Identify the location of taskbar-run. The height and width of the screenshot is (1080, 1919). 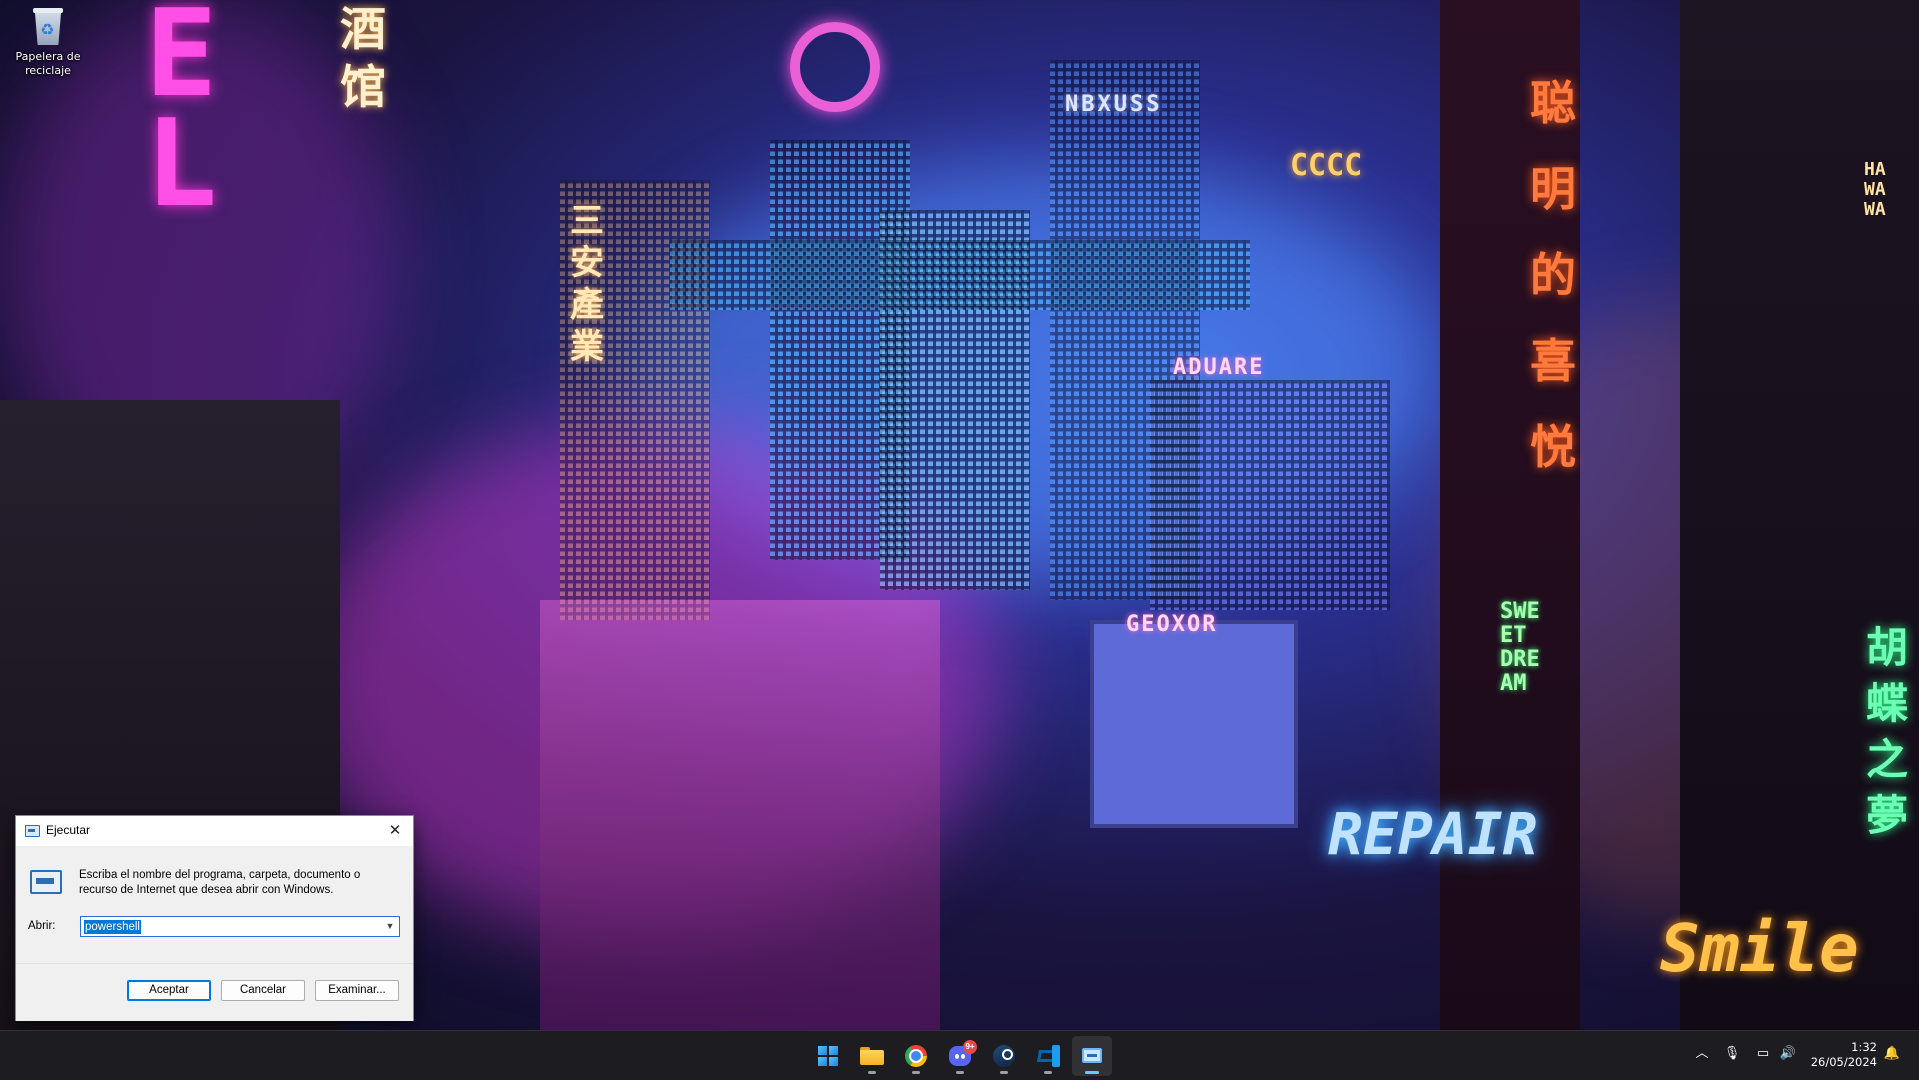
(1092, 1056).